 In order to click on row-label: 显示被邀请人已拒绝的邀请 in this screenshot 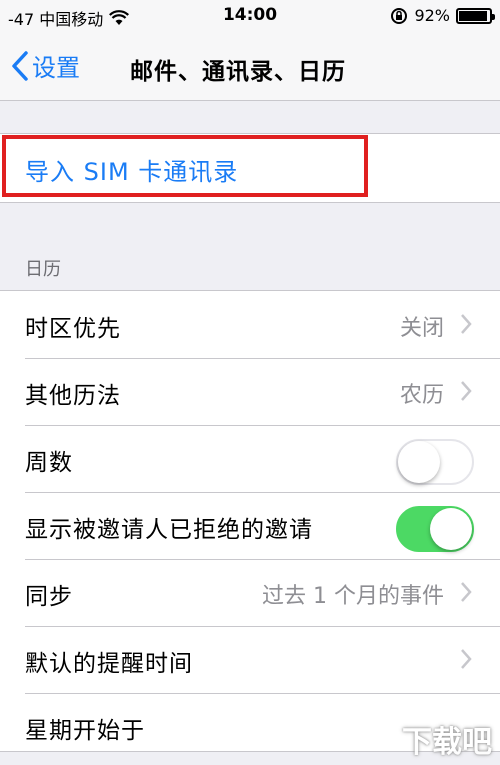, I will do `click(169, 530)`.